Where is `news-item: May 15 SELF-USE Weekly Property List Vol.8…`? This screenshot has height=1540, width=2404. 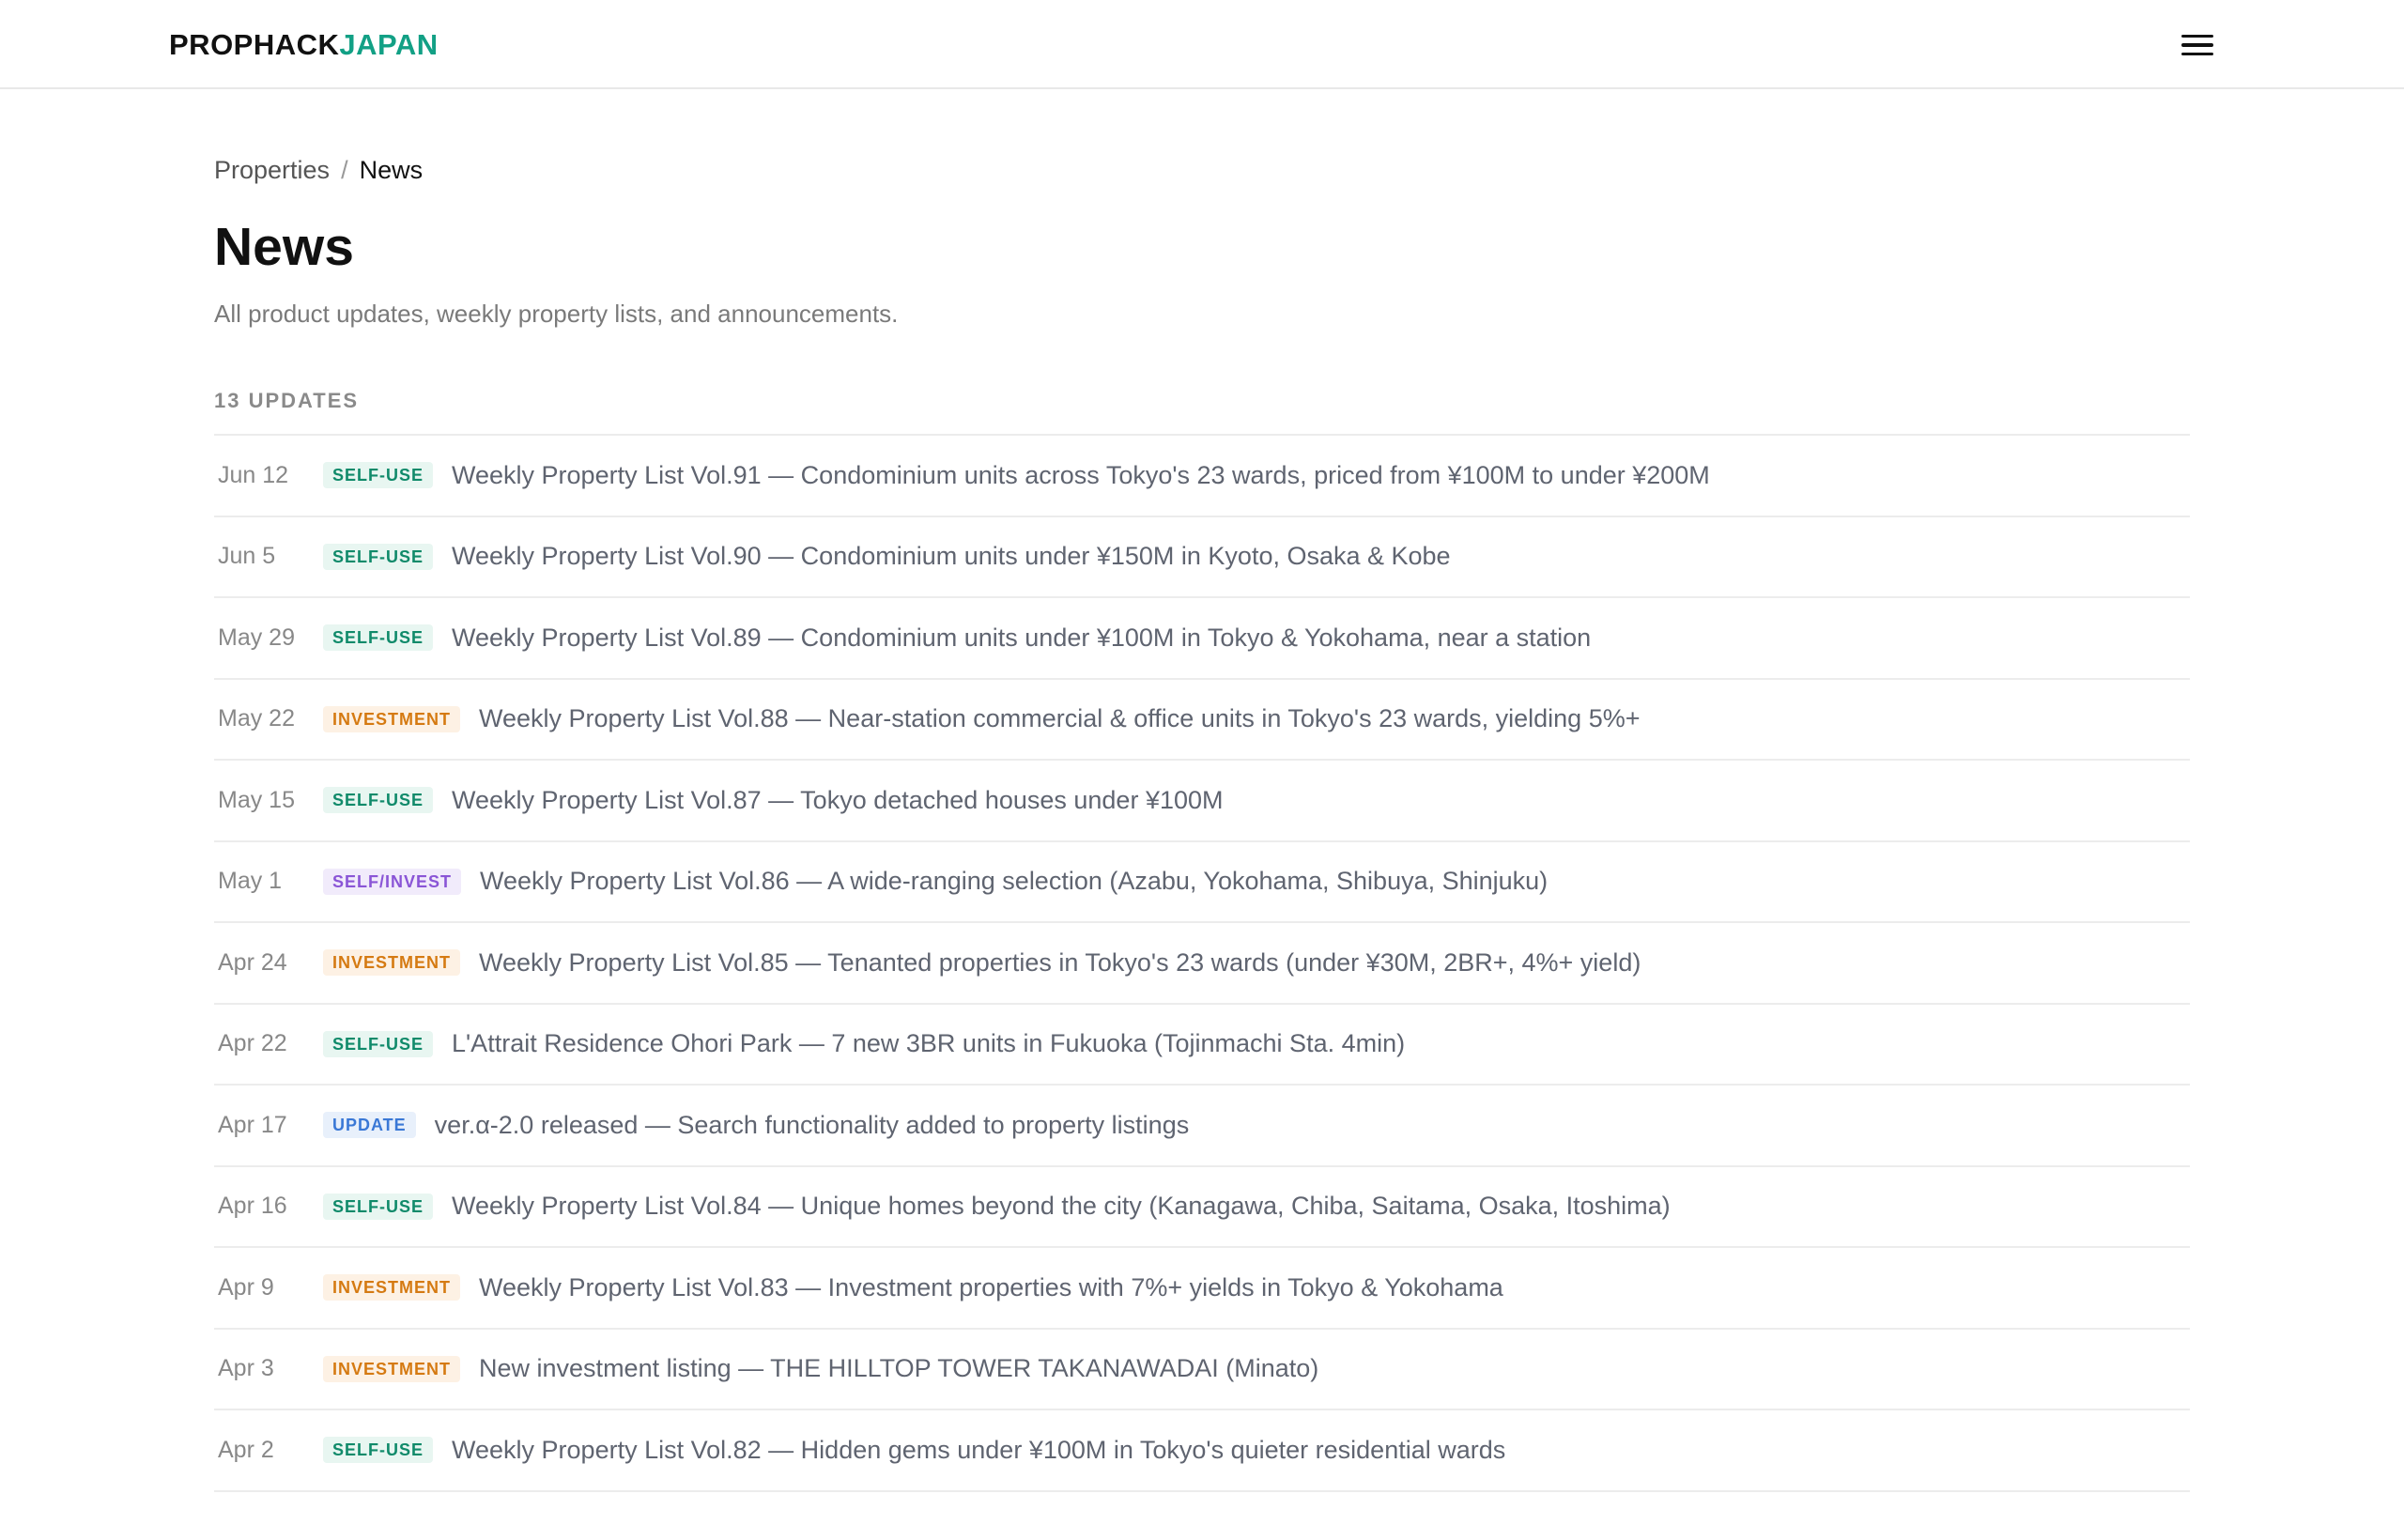
news-item: May 15 SELF-USE Weekly Property List Vol.8… is located at coordinates (1202, 801).